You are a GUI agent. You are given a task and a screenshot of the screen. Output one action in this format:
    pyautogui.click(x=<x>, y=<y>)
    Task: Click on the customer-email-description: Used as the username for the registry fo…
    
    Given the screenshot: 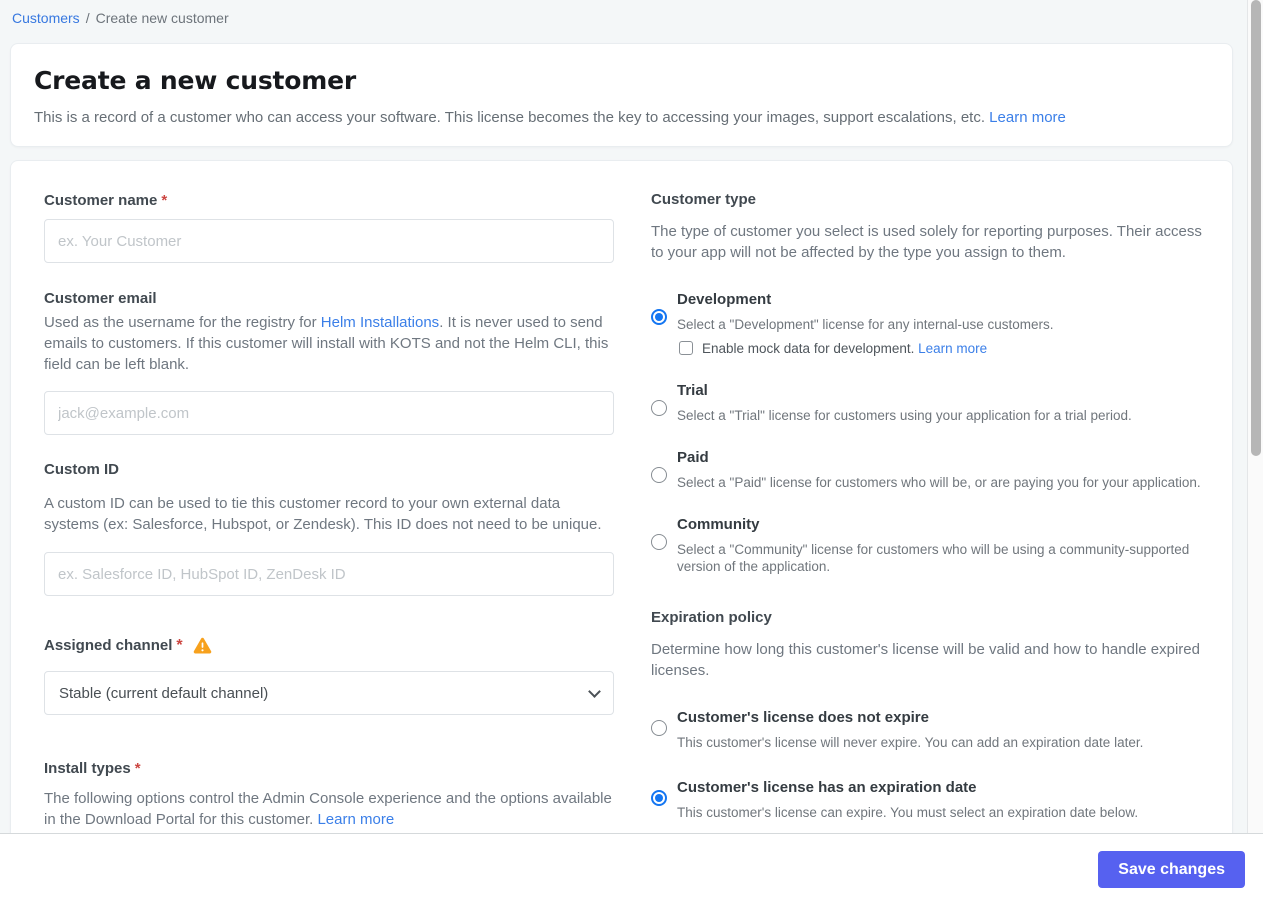 What is the action you would take?
    pyautogui.click(x=329, y=343)
    